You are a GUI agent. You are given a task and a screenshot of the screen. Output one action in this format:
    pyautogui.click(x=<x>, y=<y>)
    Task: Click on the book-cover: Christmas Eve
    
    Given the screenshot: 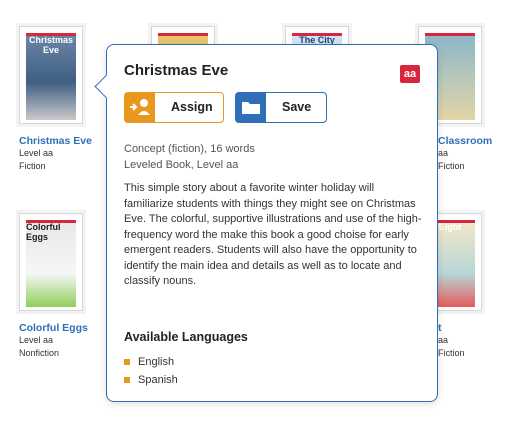 What is the action you would take?
    pyautogui.click(x=51, y=75)
    